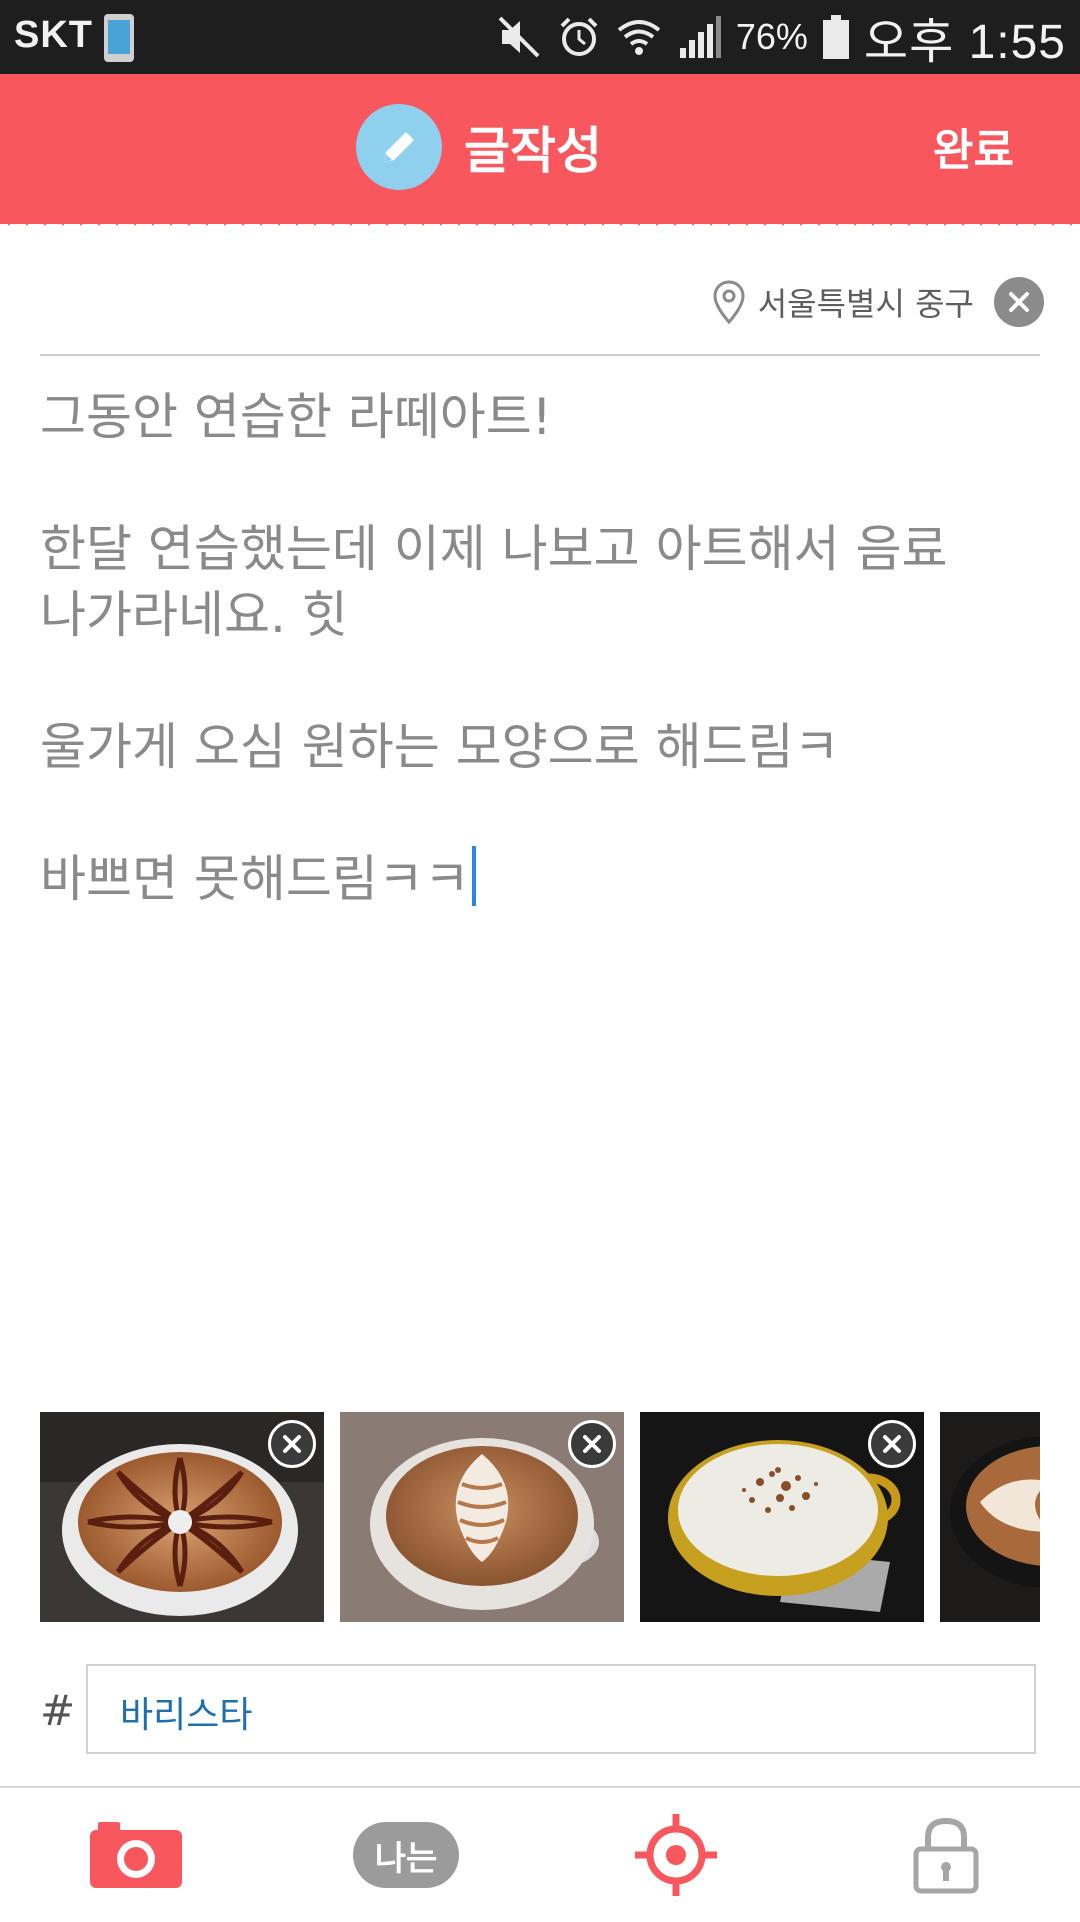 The height and width of the screenshot is (1922, 1080). Describe the element at coordinates (540, 879) in the screenshot. I see `post-line-last: 바쁘면 못해드림ㅋㅋ` at that location.